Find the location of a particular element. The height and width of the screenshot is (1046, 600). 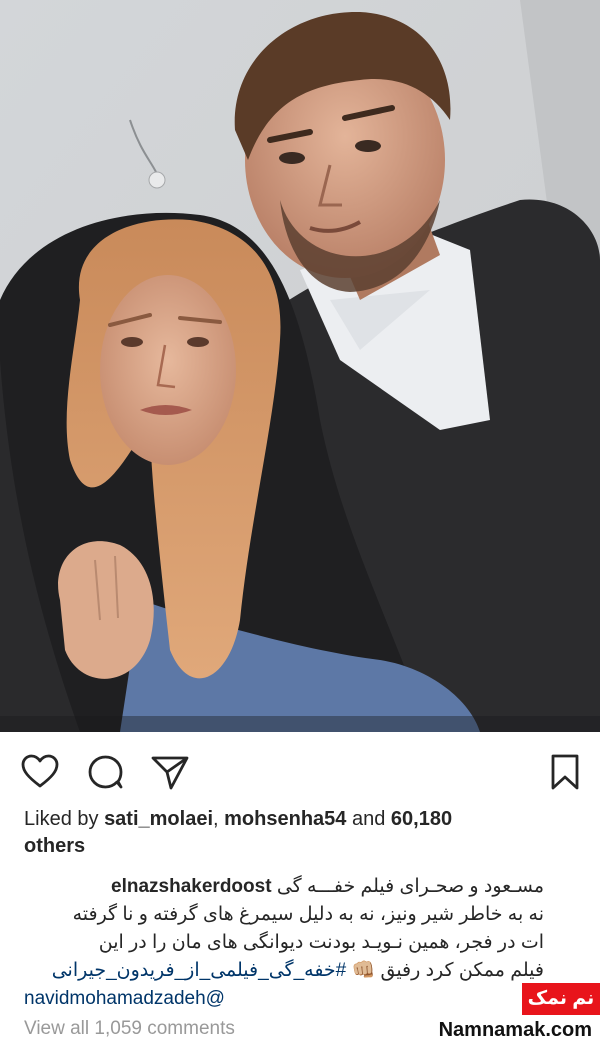

comment-bubble-icon is located at coordinates (106, 772).